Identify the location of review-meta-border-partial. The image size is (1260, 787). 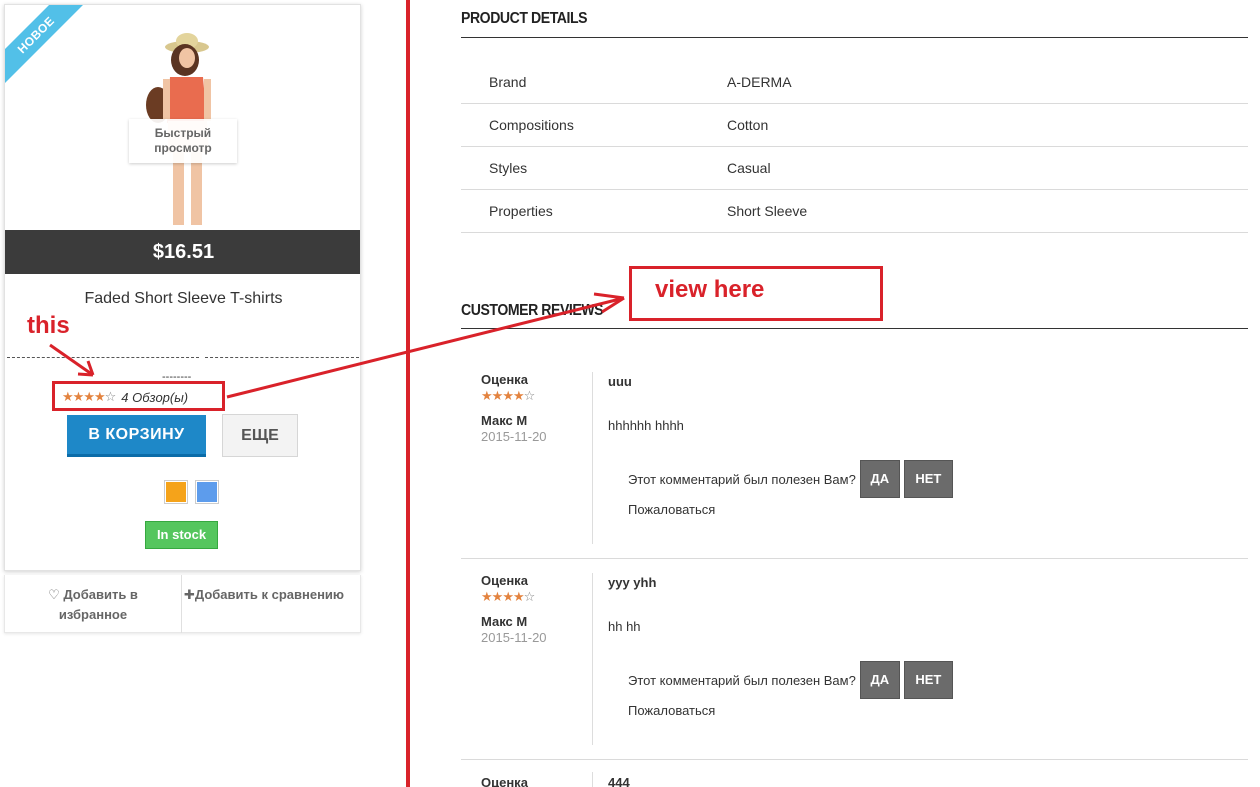
(592, 779).